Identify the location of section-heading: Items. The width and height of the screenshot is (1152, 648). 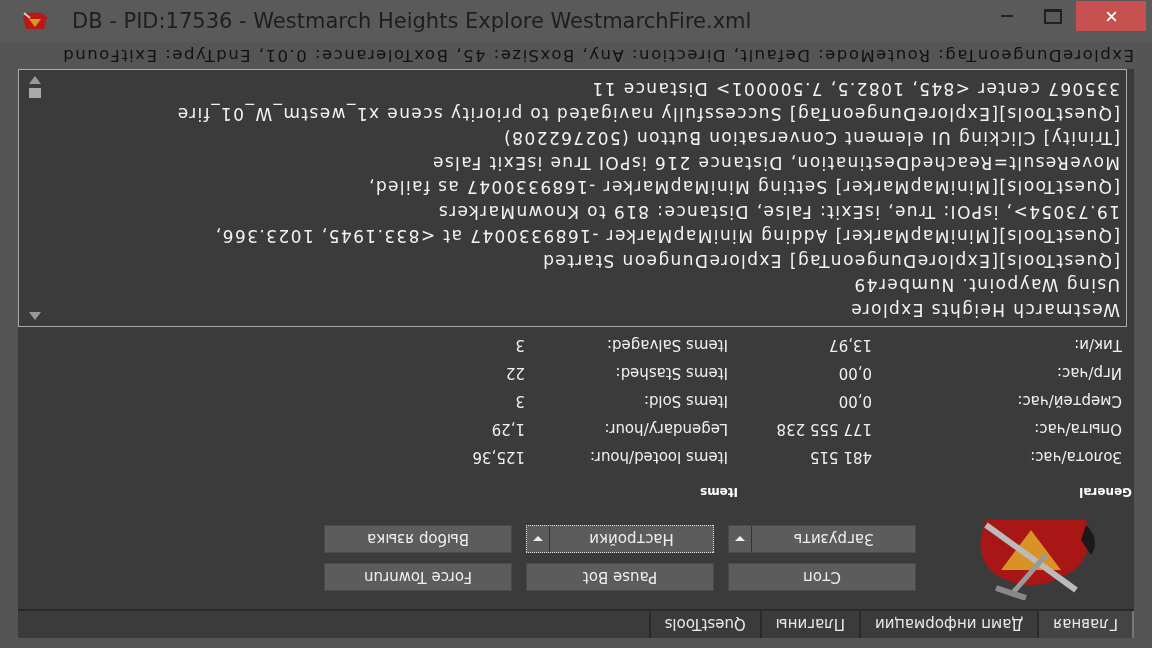
(718, 492).